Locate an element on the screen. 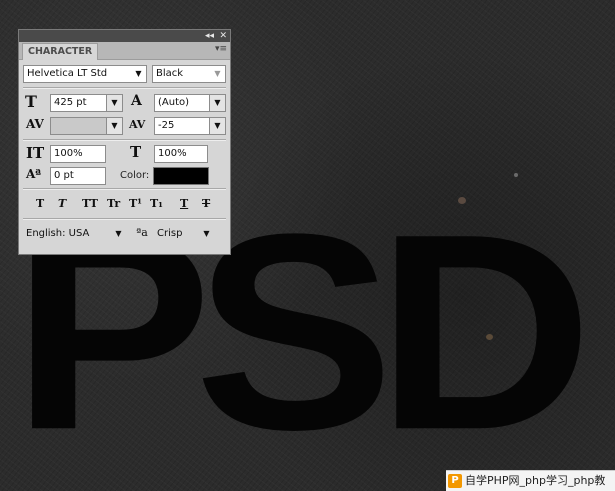  collapse-icon: ◂◂ is located at coordinates (209, 36).